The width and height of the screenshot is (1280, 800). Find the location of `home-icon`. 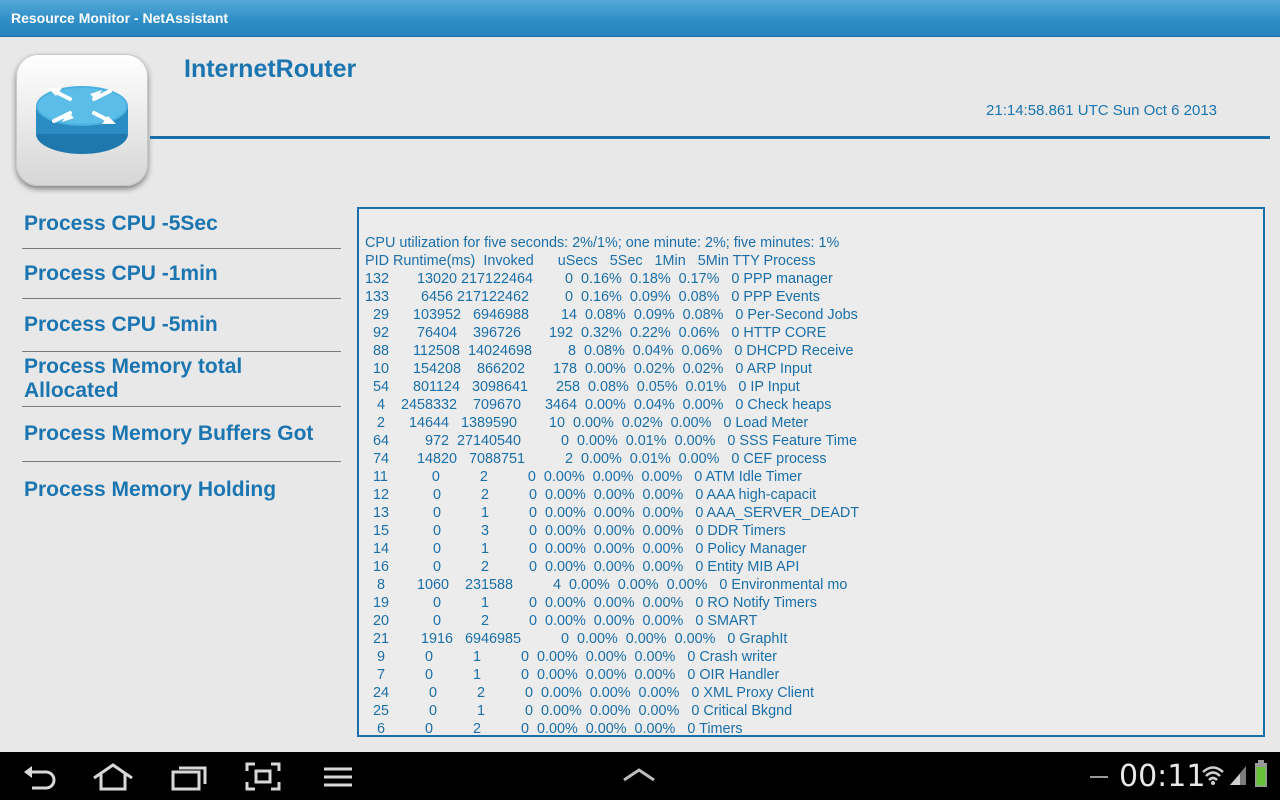

home-icon is located at coordinates (113, 777).